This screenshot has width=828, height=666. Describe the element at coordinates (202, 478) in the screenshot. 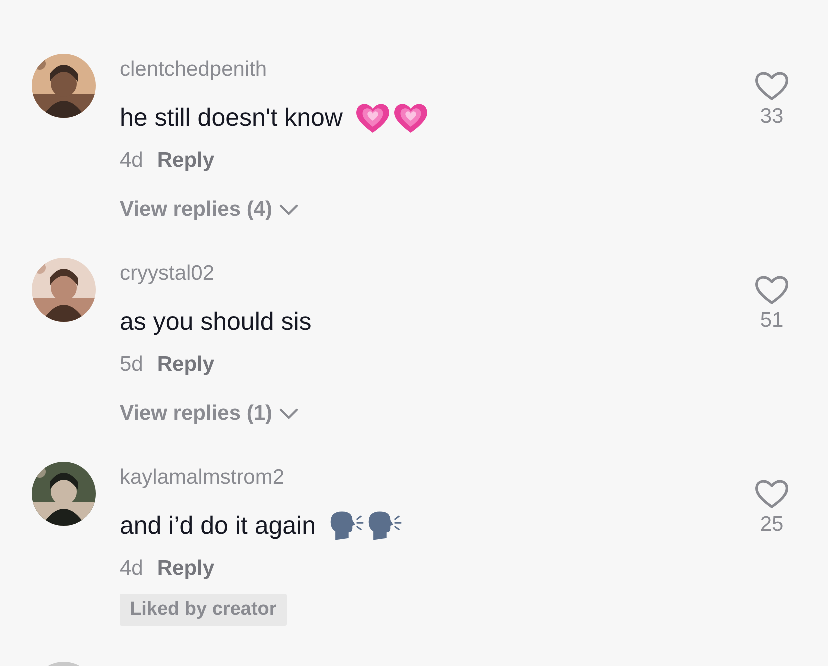

I see `username: kaylamalmstrom2` at that location.